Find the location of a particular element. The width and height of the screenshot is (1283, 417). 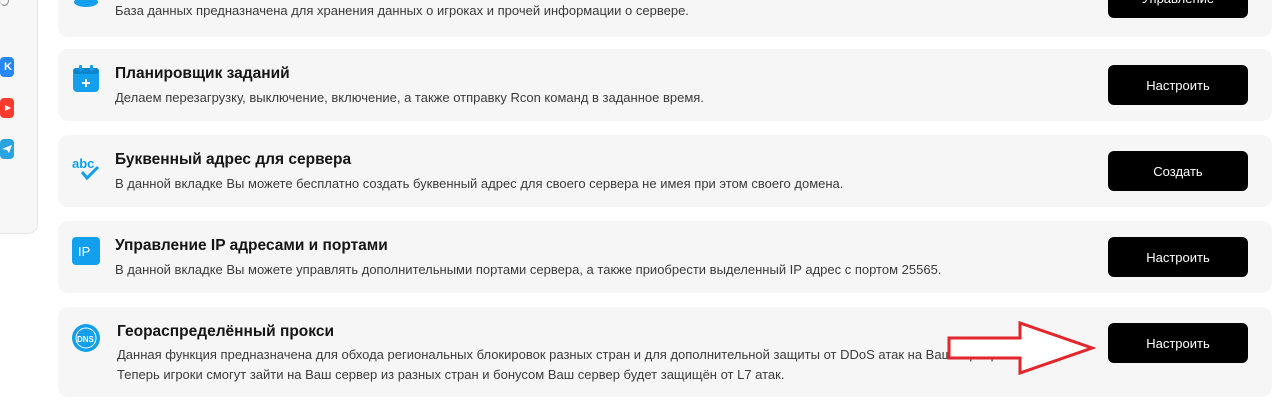

card-title: Управление IP адресами и портами is located at coordinates (251, 245).